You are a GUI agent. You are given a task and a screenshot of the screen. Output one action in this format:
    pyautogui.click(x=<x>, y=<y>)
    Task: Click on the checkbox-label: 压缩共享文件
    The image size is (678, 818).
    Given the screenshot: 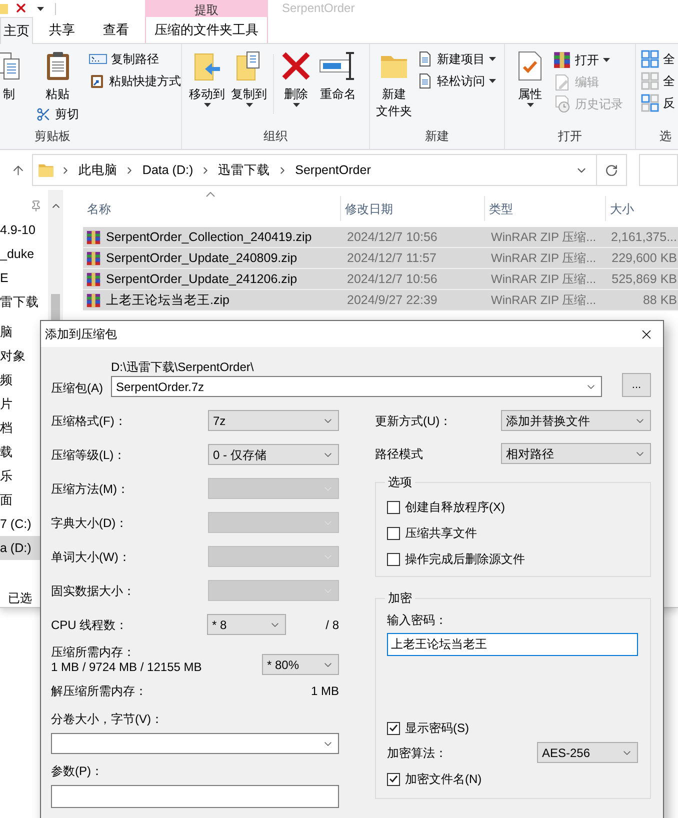 What is the action you would take?
    pyautogui.click(x=441, y=533)
    